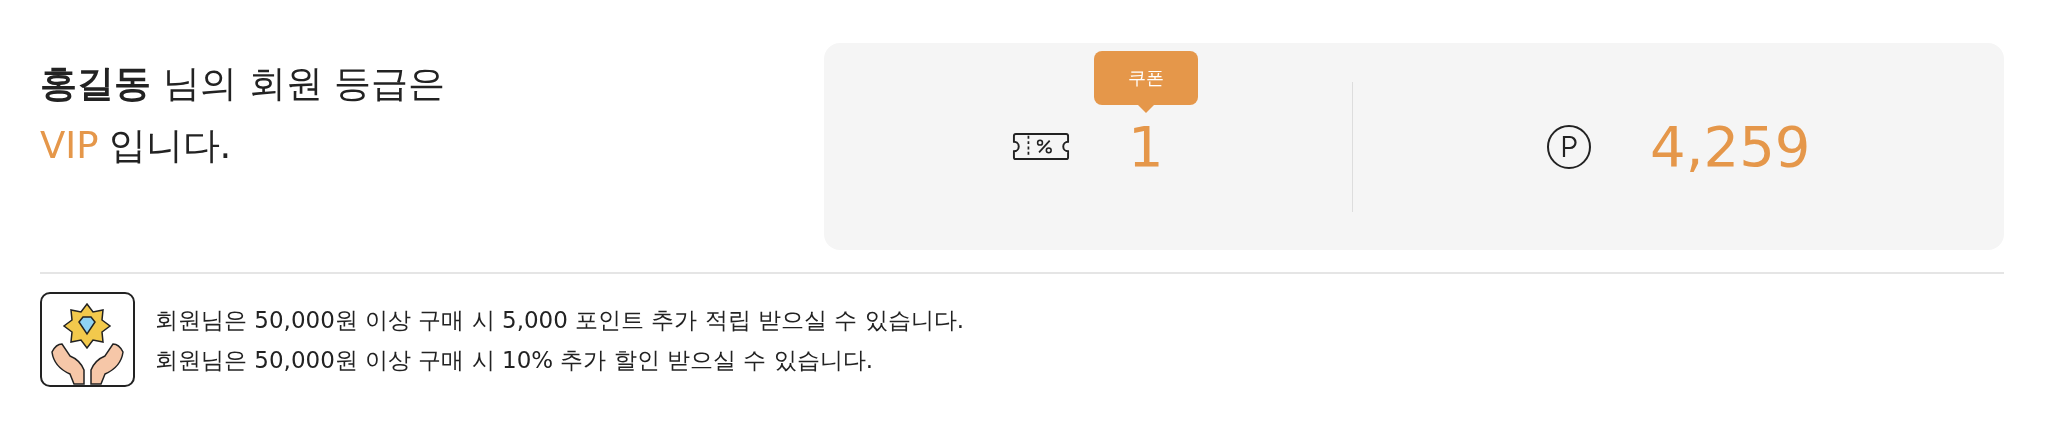 The image size is (2048, 424). I want to click on grade-name: VIP, so click(69, 146).